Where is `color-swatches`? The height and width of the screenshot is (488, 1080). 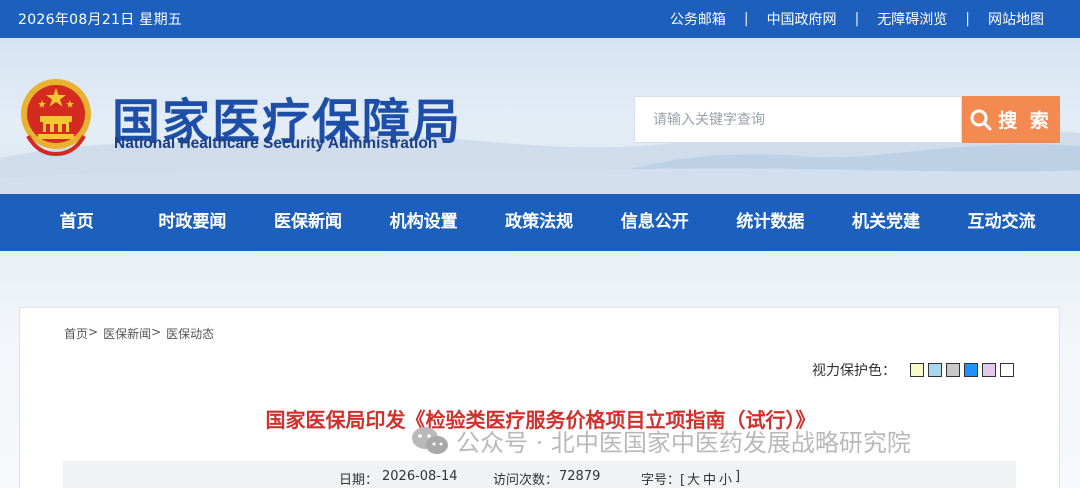 color-swatches is located at coordinates (964, 370).